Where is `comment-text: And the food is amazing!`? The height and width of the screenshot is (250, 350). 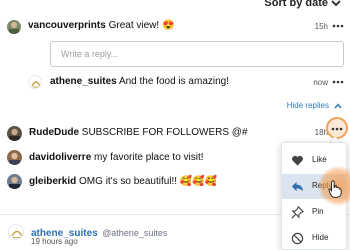
comment-text: And the food is amazing! is located at coordinates (174, 81).